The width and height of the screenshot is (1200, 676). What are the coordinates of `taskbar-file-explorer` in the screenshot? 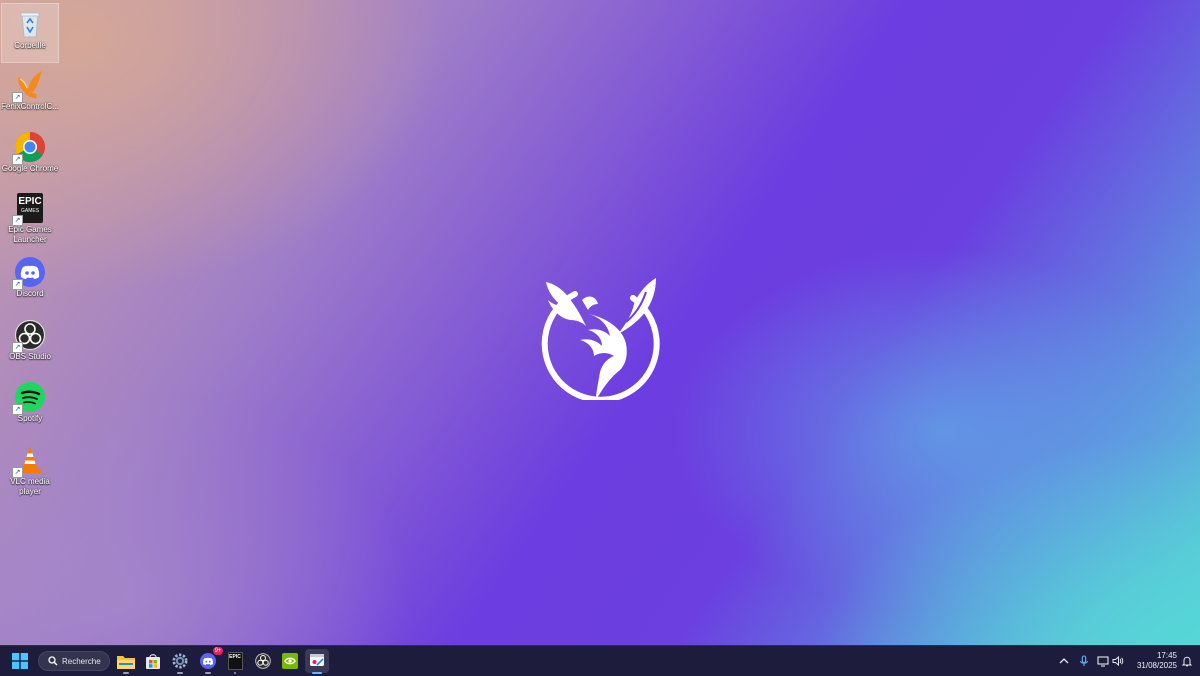 It's located at (126, 661).